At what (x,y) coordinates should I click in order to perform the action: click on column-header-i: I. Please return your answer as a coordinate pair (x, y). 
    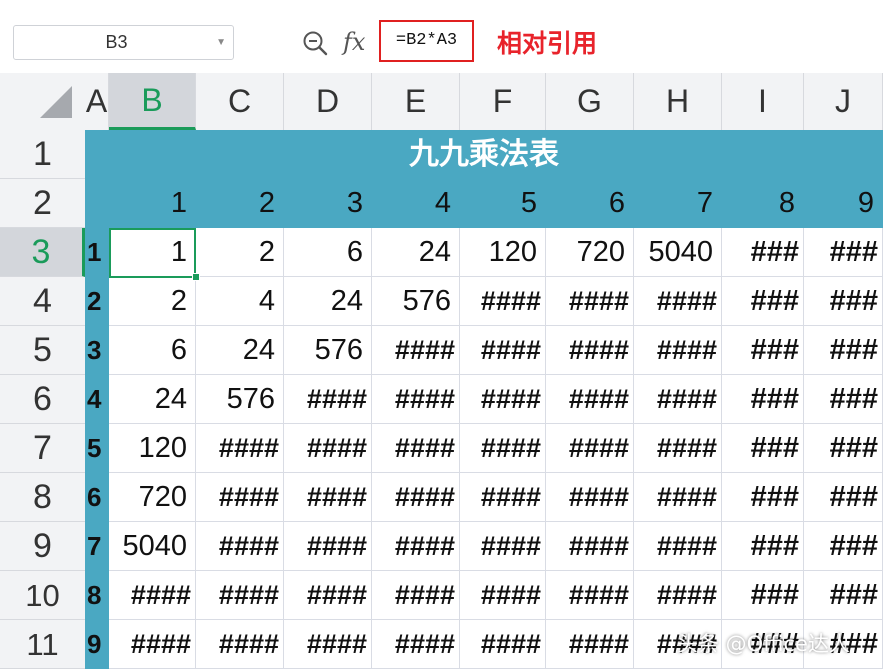
    Looking at the image, I should click on (763, 101).